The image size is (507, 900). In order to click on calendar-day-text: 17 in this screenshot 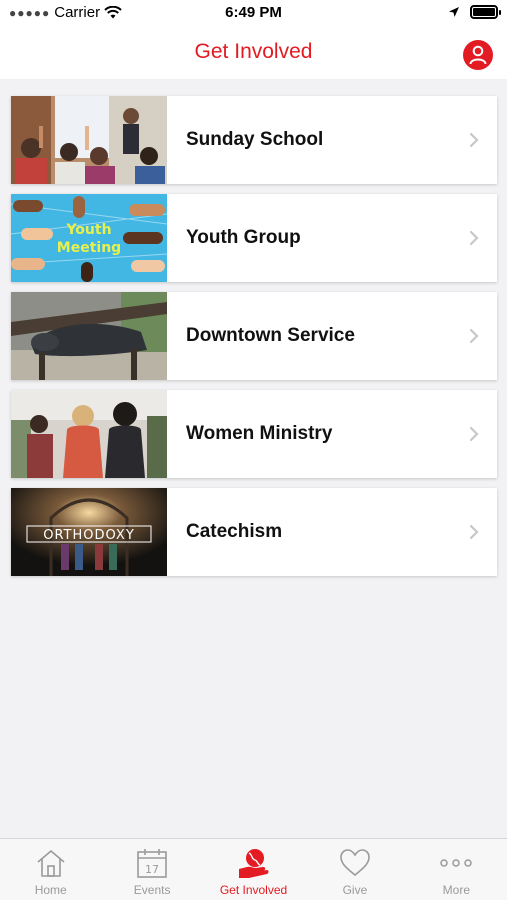, I will do `click(152, 869)`.